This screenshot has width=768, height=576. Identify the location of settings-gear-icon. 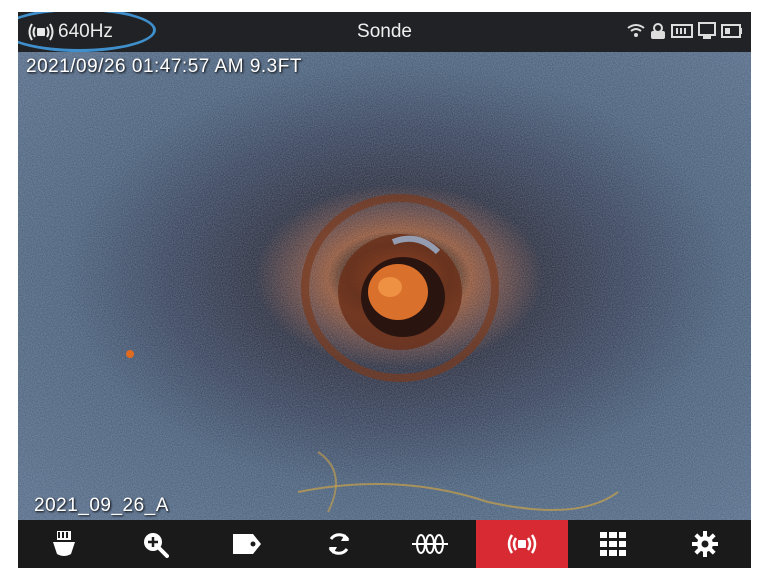
(704, 544).